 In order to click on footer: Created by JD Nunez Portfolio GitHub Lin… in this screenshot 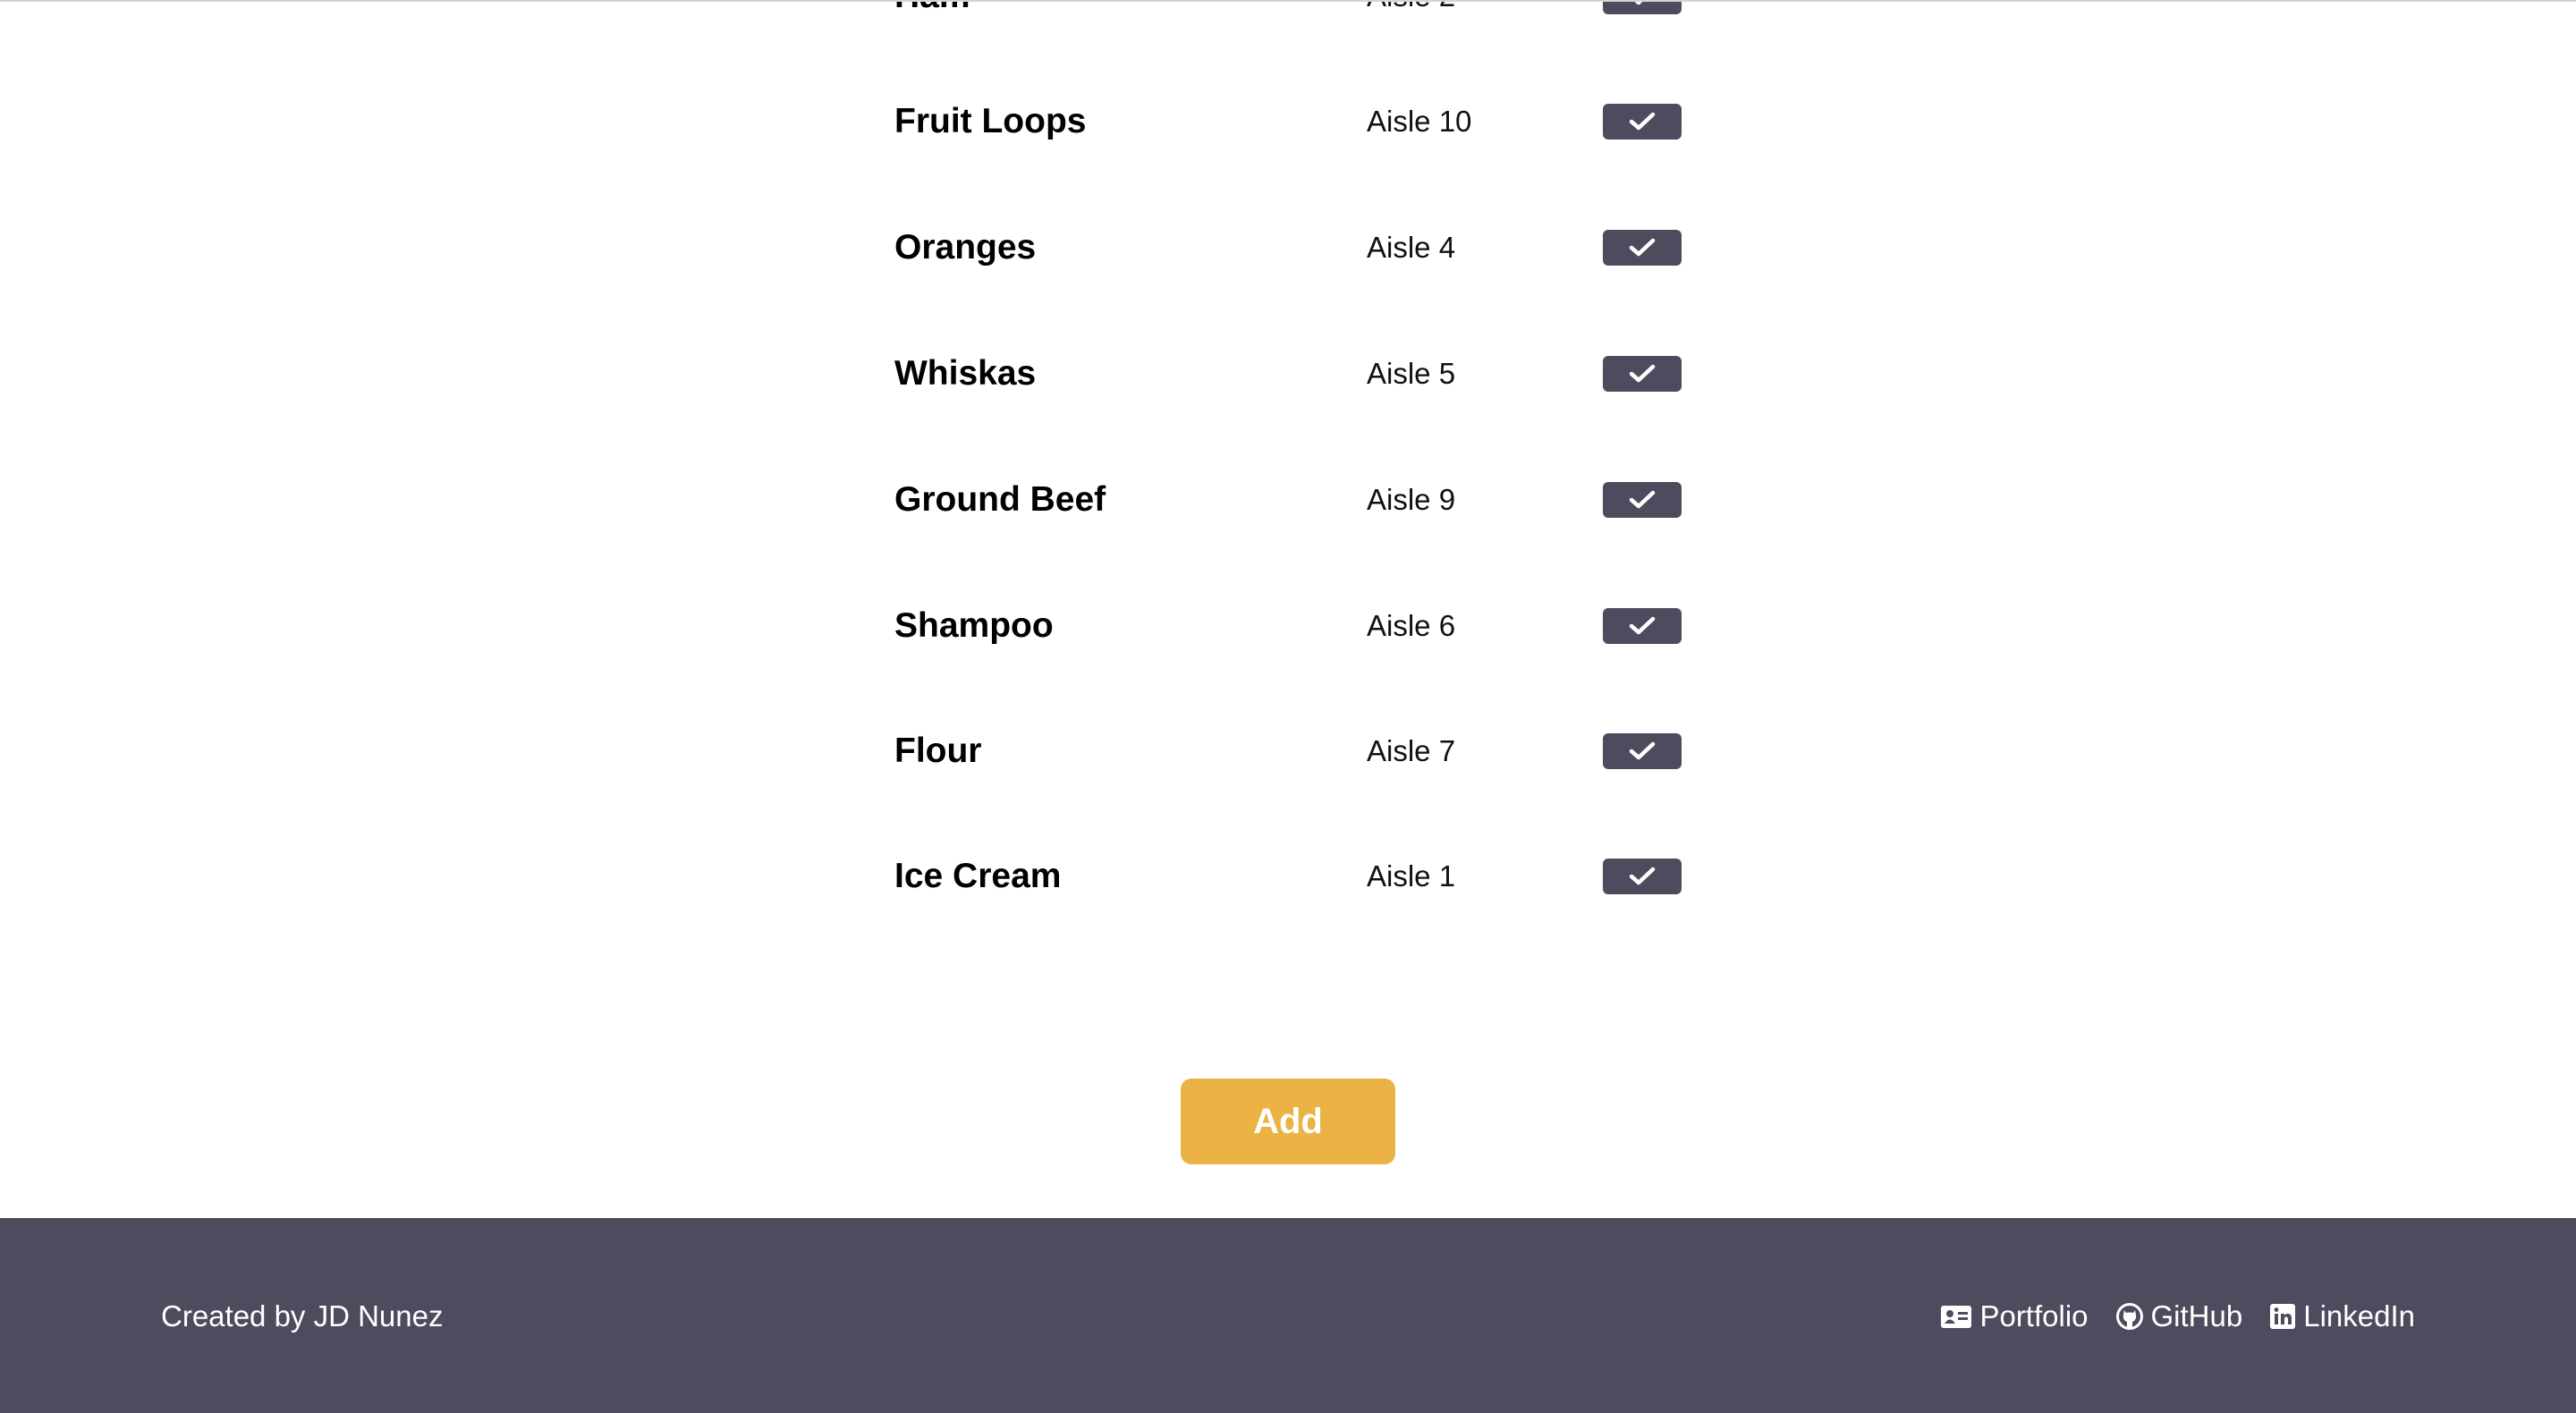, I will do `click(1288, 1315)`.